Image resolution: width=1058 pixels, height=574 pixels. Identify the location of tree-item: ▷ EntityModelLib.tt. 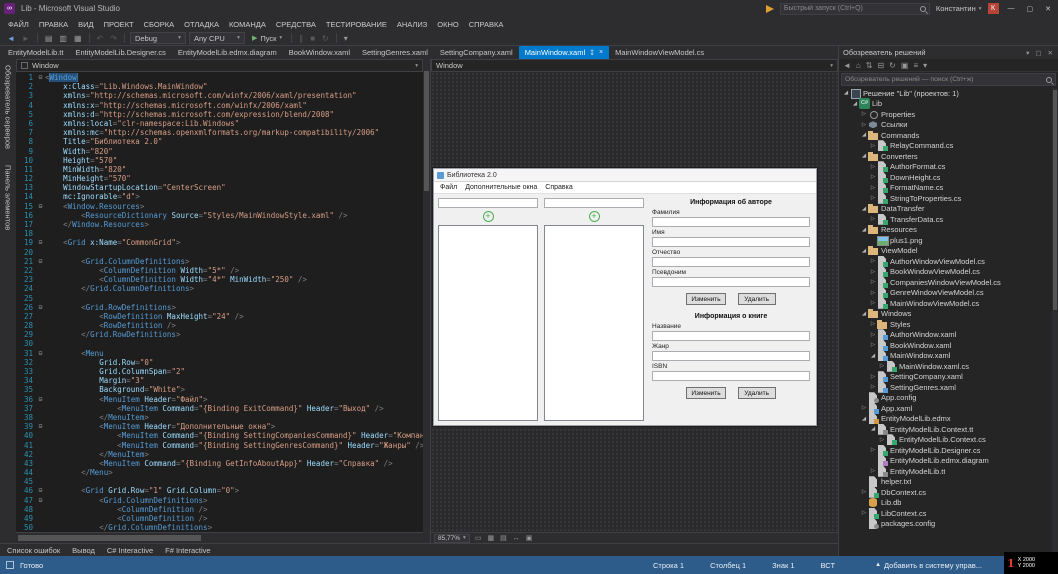
(948, 471).